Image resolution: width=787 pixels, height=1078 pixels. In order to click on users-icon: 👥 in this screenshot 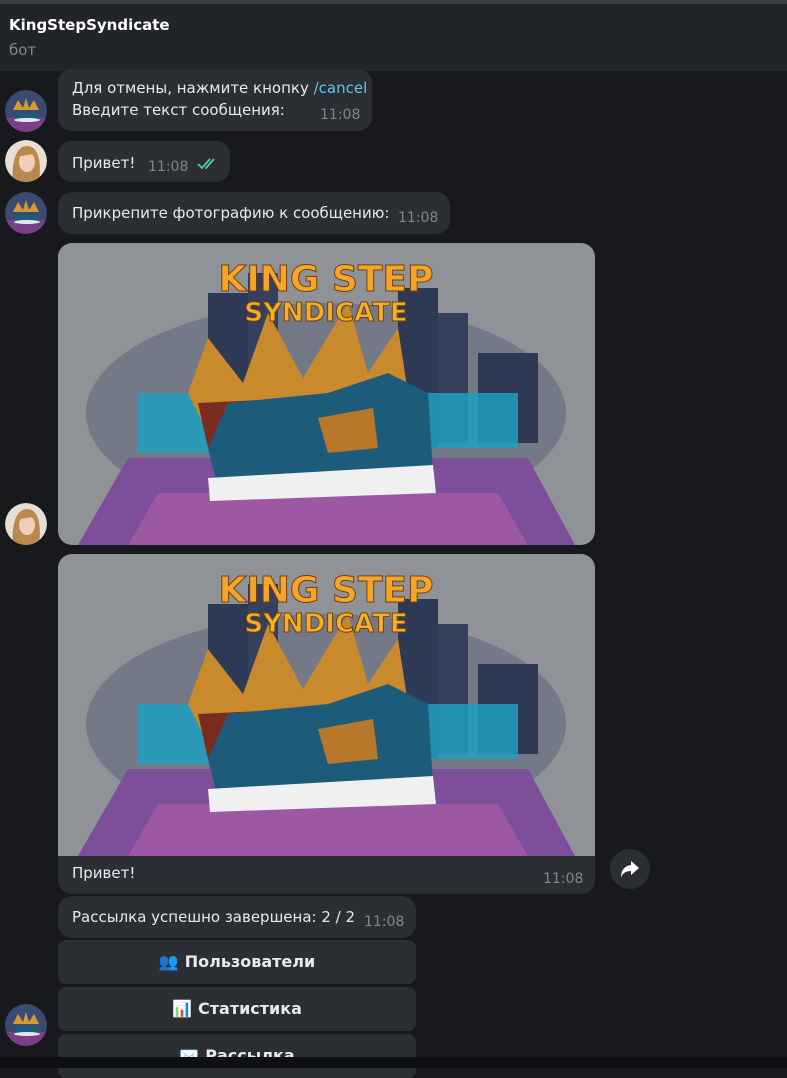, I will do `click(168, 961)`.